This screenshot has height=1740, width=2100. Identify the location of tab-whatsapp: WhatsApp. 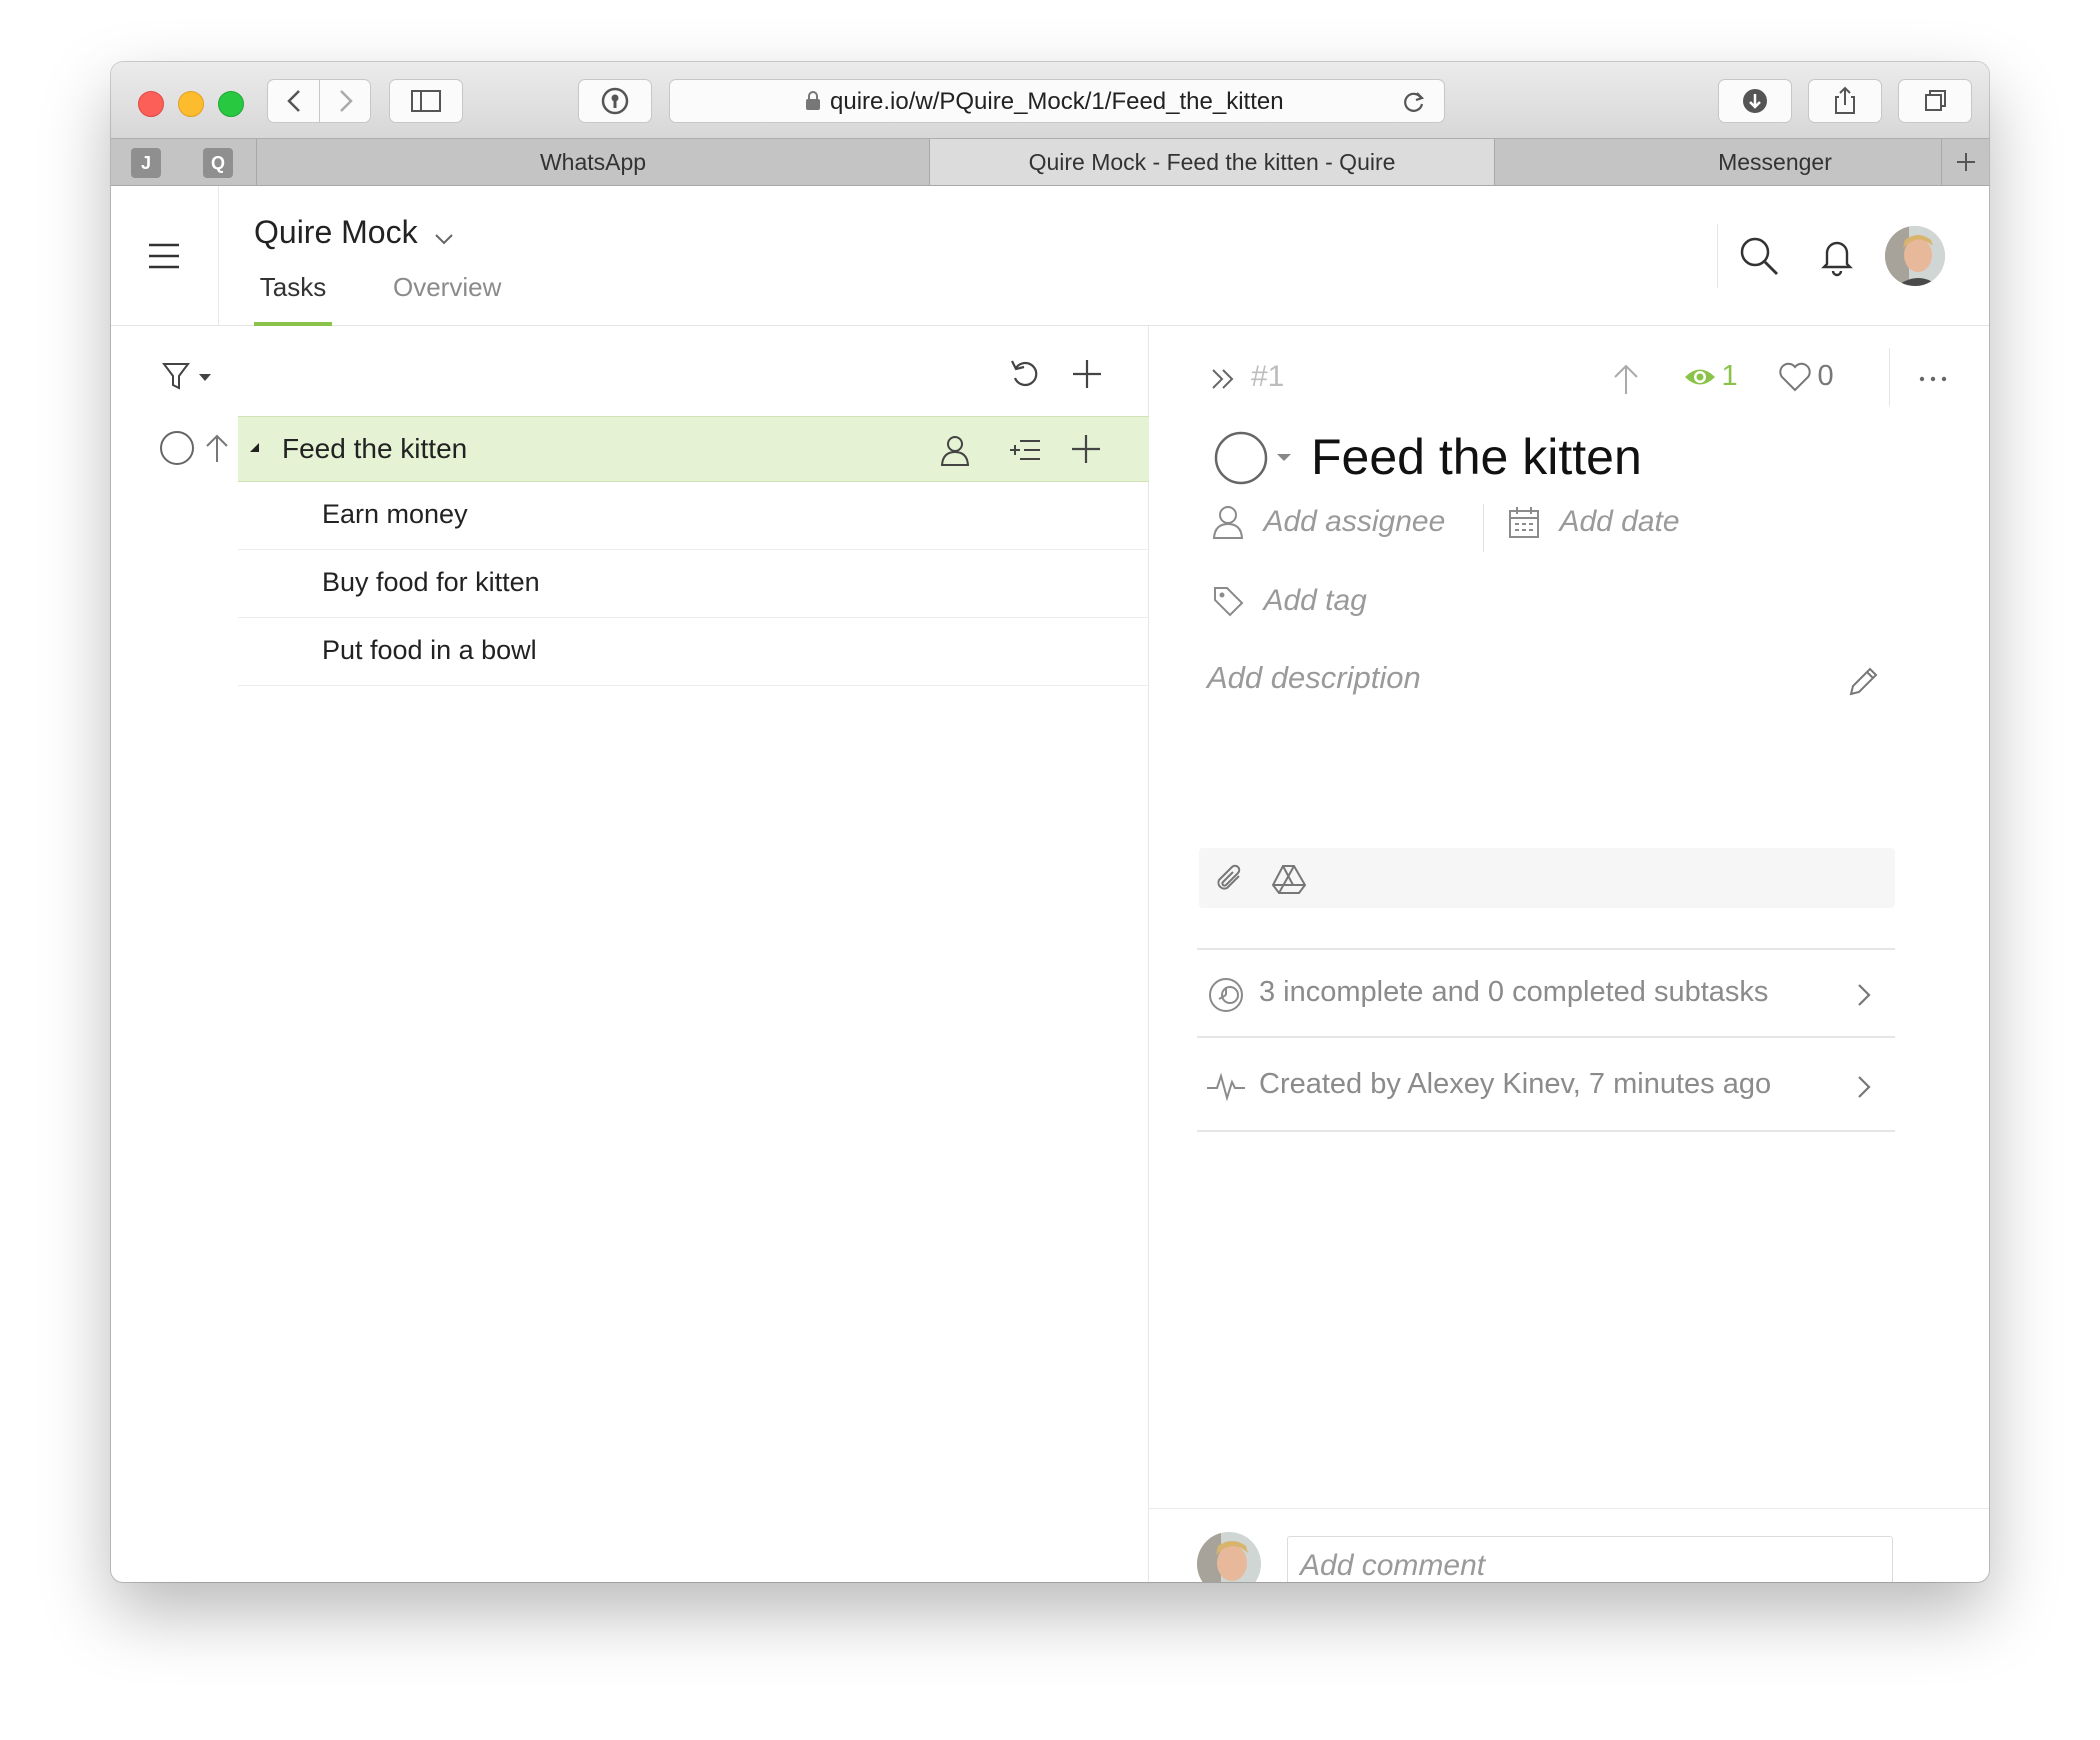
(592, 162).